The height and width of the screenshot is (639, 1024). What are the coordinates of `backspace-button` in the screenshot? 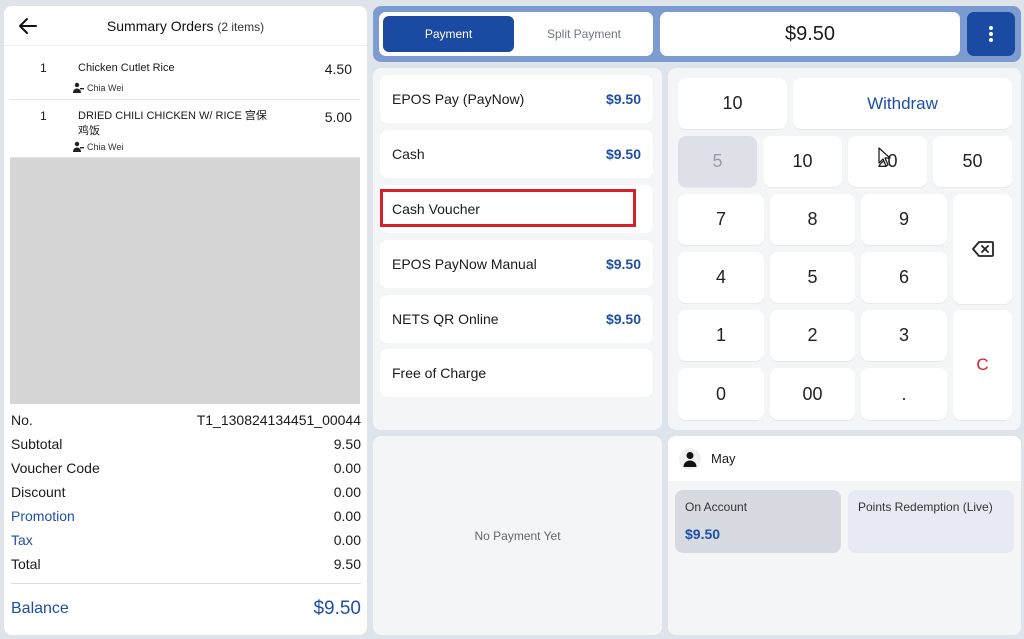 It's located at (982, 249).